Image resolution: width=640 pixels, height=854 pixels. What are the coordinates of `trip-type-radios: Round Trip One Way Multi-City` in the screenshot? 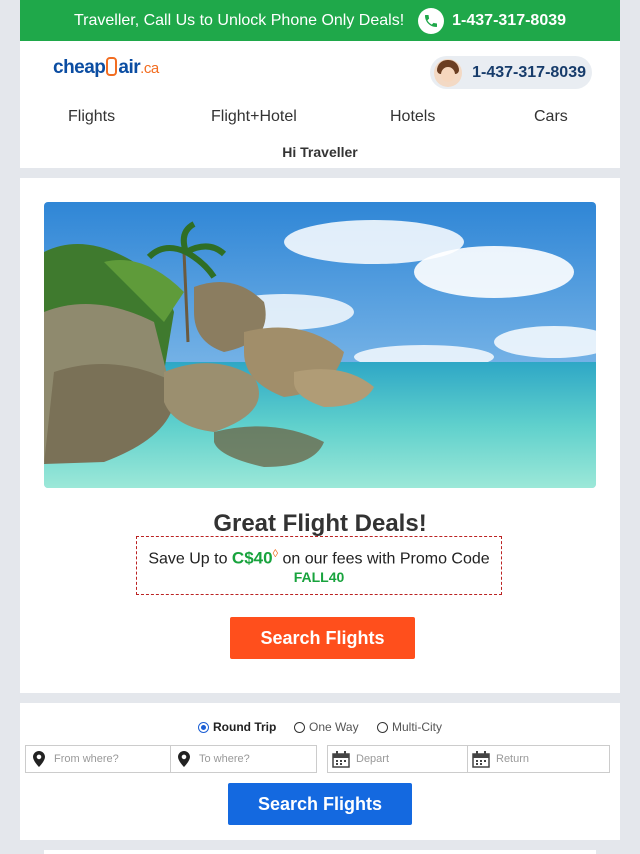 It's located at (320, 728).